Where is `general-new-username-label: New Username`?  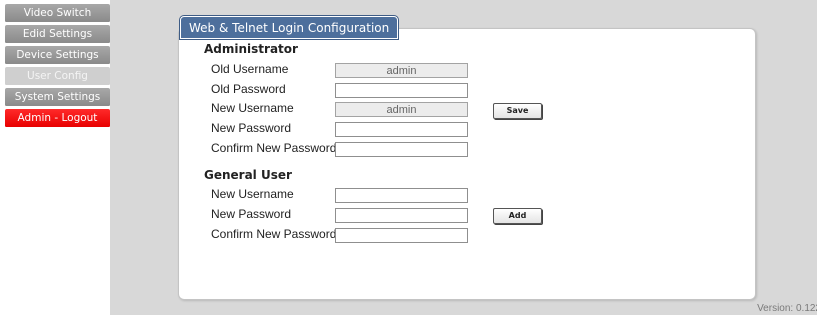
general-new-username-label: New Username is located at coordinates (252, 194).